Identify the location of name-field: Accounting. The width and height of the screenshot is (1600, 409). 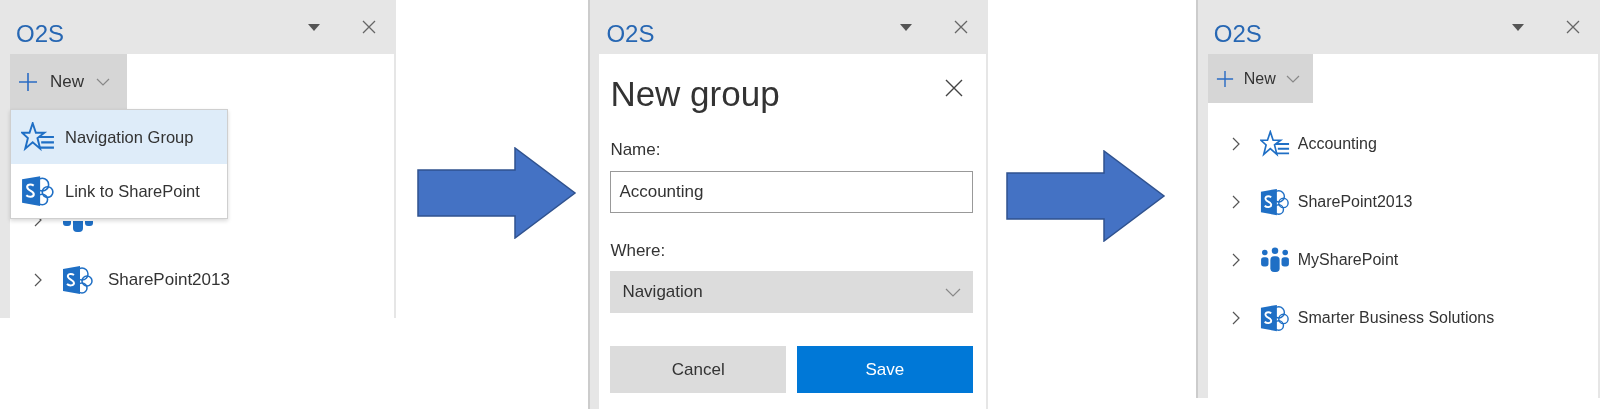
(791, 192).